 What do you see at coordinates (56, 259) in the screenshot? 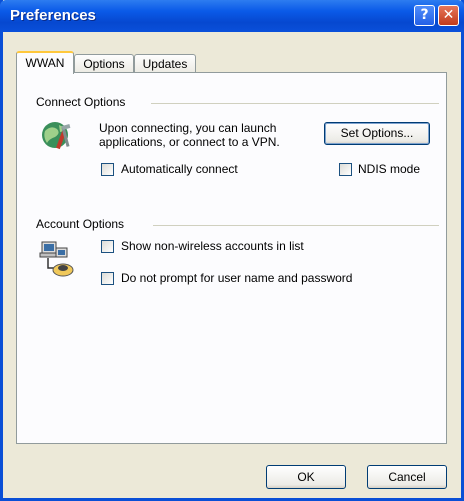
I see `network-accounts-icon` at bounding box center [56, 259].